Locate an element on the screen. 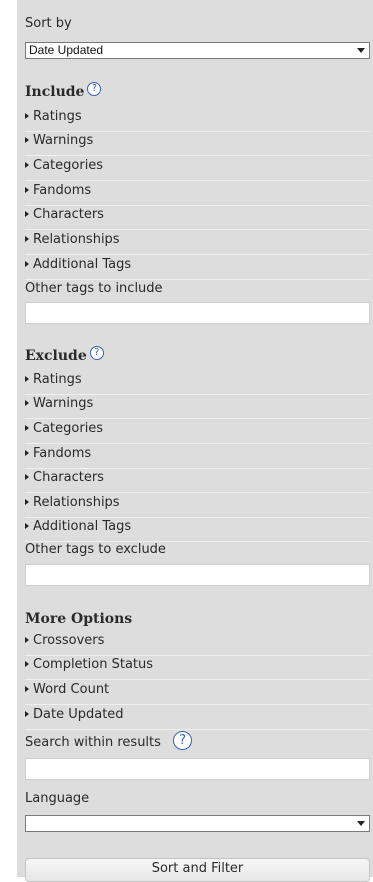 Image resolution: width=373 pixels, height=882 pixels. more-item-word-count: Word Count is located at coordinates (197, 693).